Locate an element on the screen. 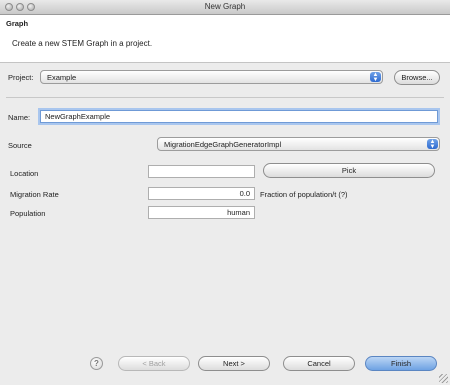 Image resolution: width=450 pixels, height=385 pixels. window-title: New Graph is located at coordinates (225, 6).